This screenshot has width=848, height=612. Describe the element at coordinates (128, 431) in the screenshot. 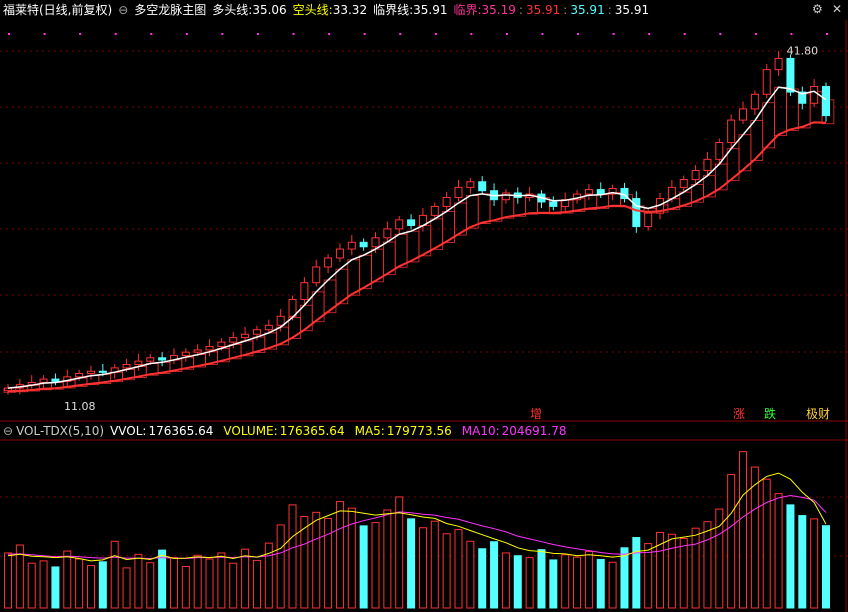

I see `vvol-label: VVOL:` at that location.